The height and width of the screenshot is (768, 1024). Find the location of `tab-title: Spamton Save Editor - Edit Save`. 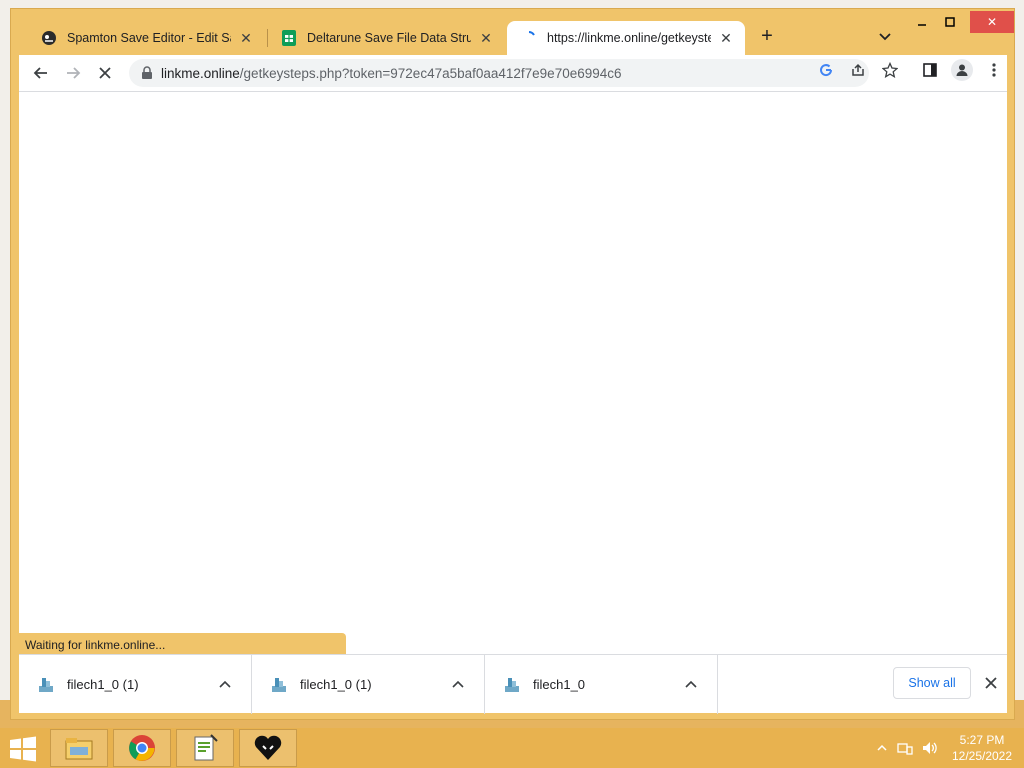

tab-title: Spamton Save Editor - Edit Save is located at coordinates (149, 38).